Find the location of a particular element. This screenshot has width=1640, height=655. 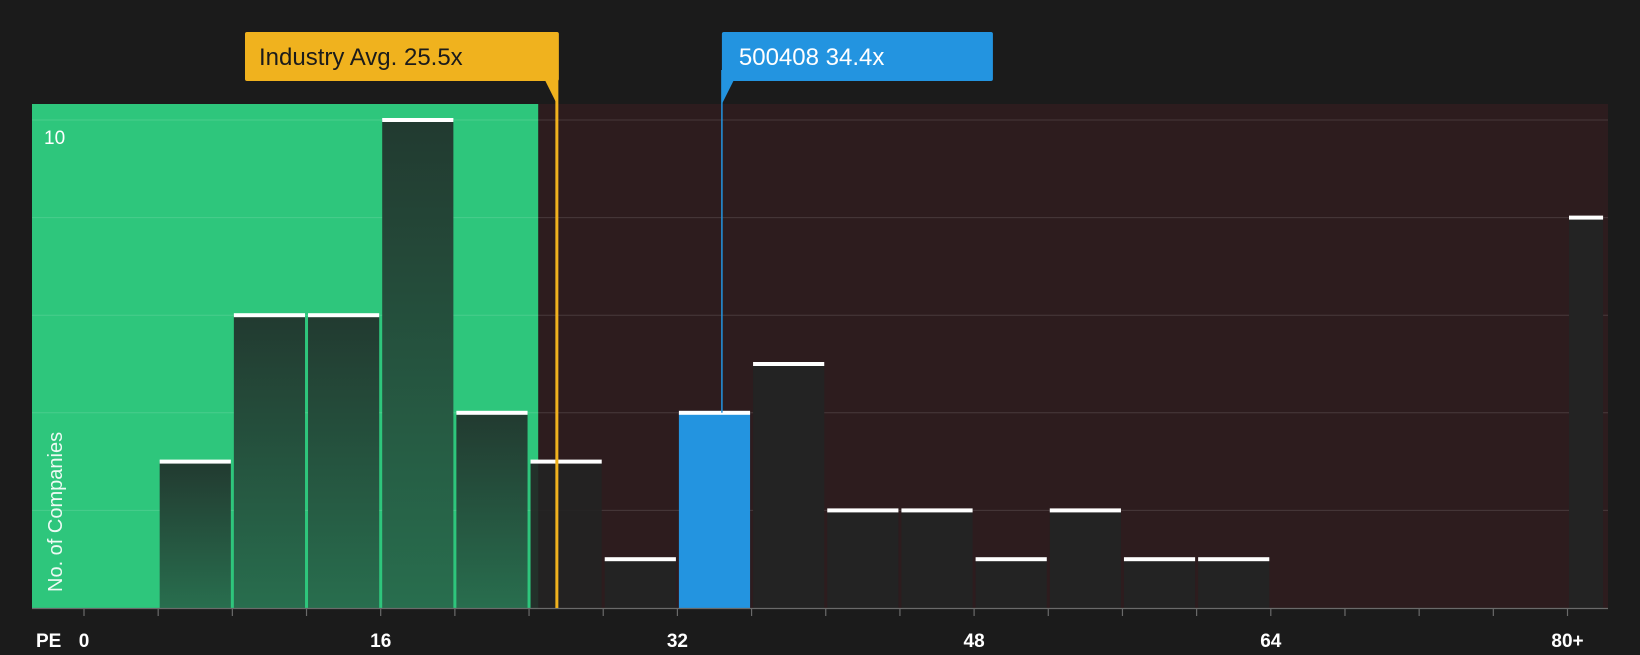

x-tick-label-0: 0 is located at coordinates (84, 640).